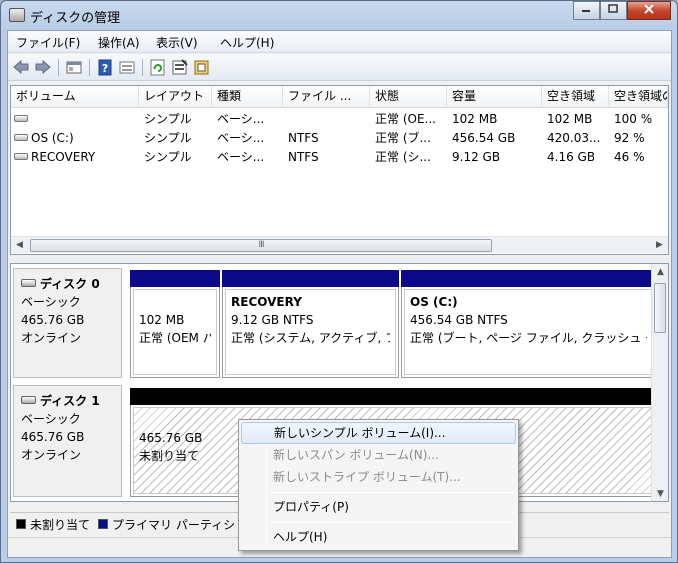  What do you see at coordinates (660, 308) in the screenshot?
I see `scroll-thumb` at bounding box center [660, 308].